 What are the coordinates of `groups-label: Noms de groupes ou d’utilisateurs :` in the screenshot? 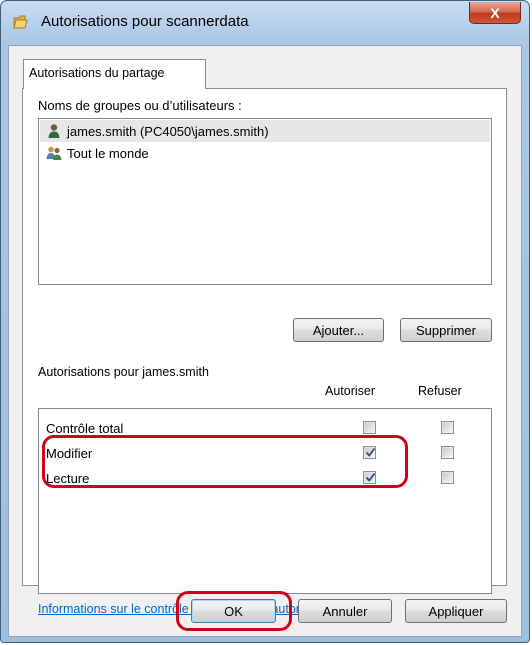 It's located at (140, 105).